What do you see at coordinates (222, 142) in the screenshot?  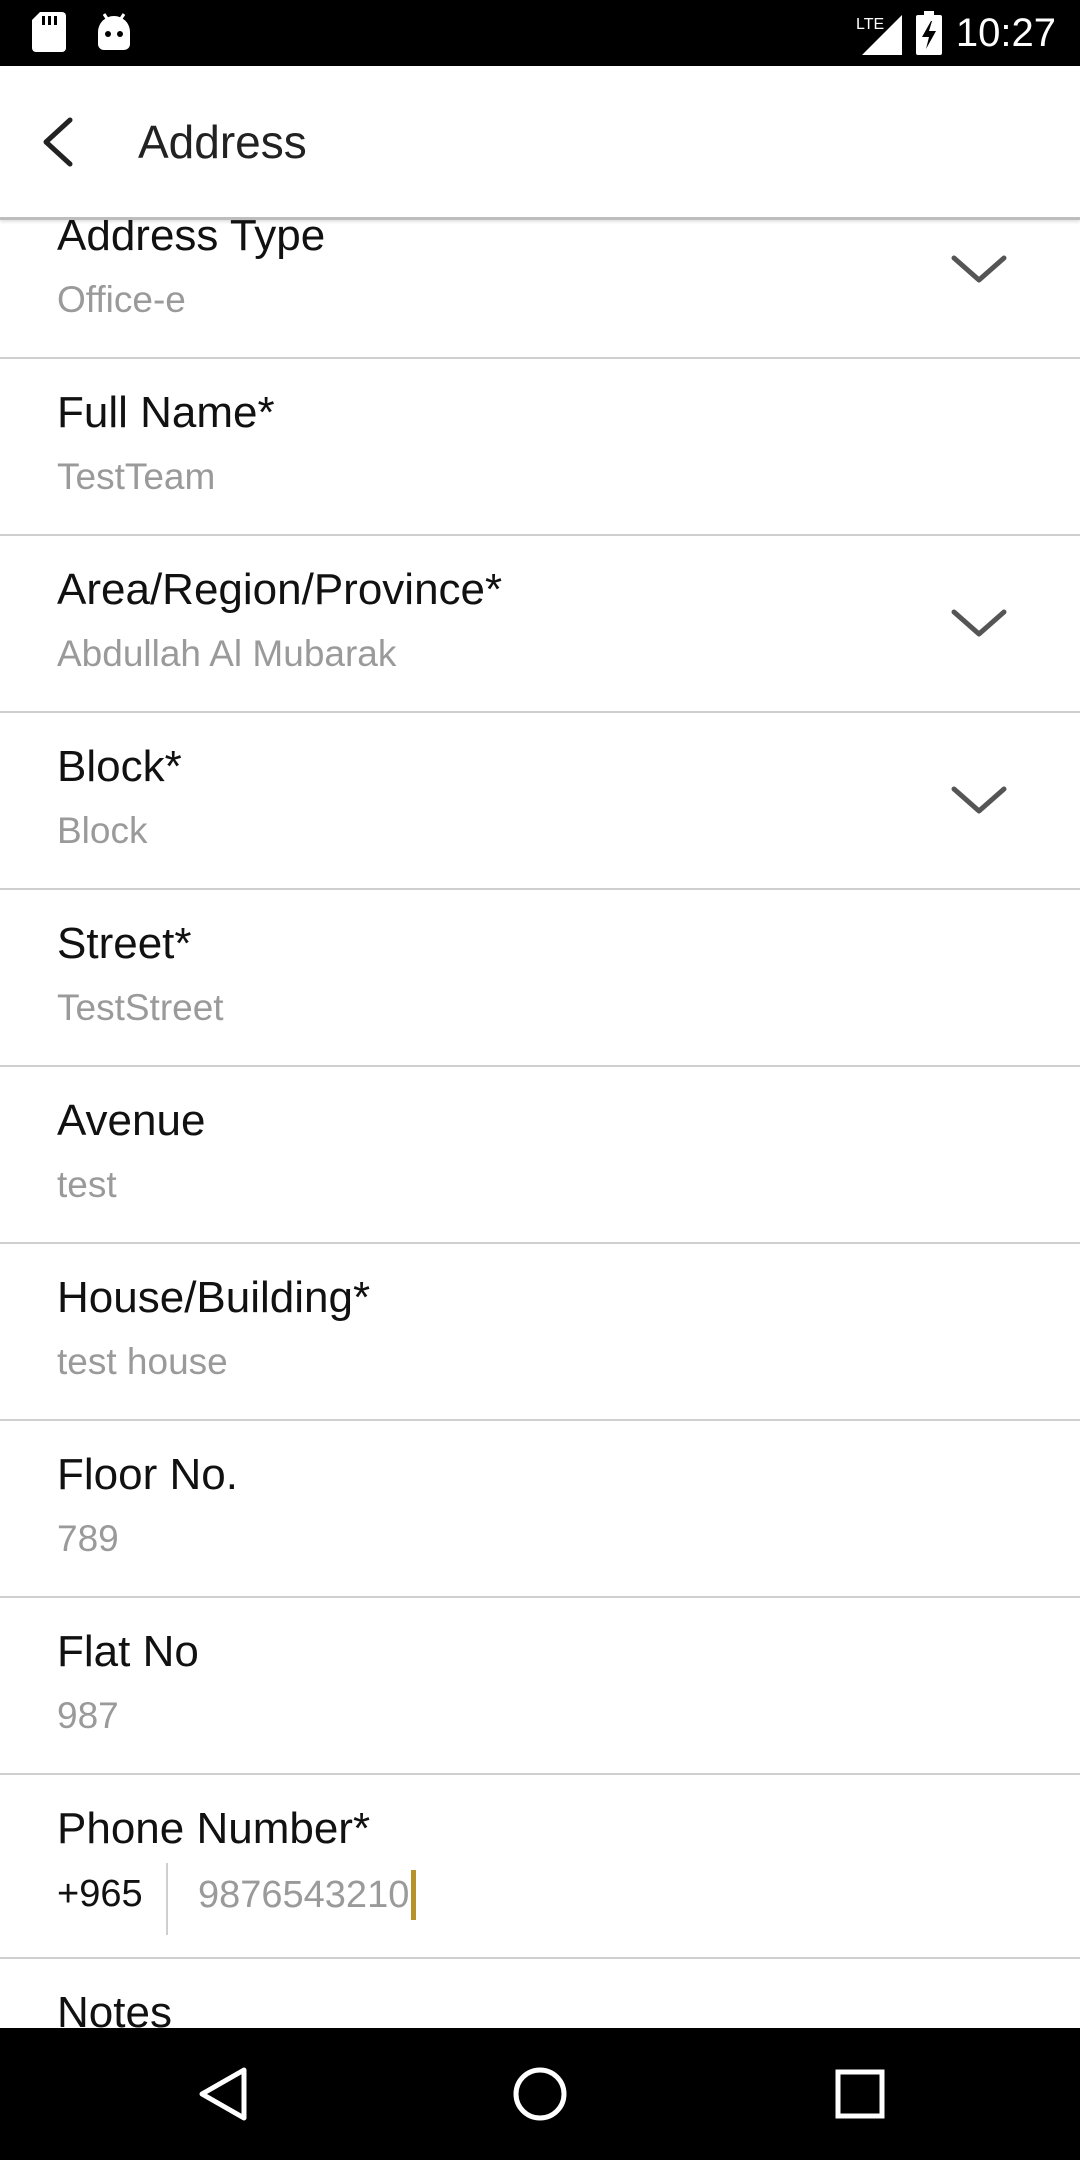 I see `page-title: Address` at bounding box center [222, 142].